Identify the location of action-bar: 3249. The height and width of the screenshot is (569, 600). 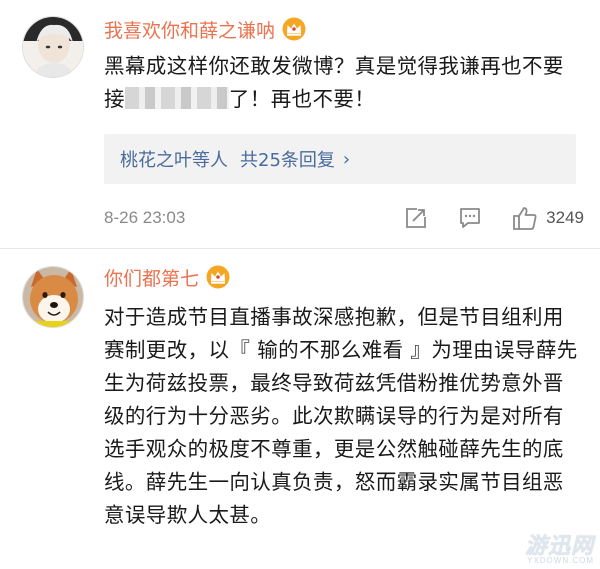
(479, 218).